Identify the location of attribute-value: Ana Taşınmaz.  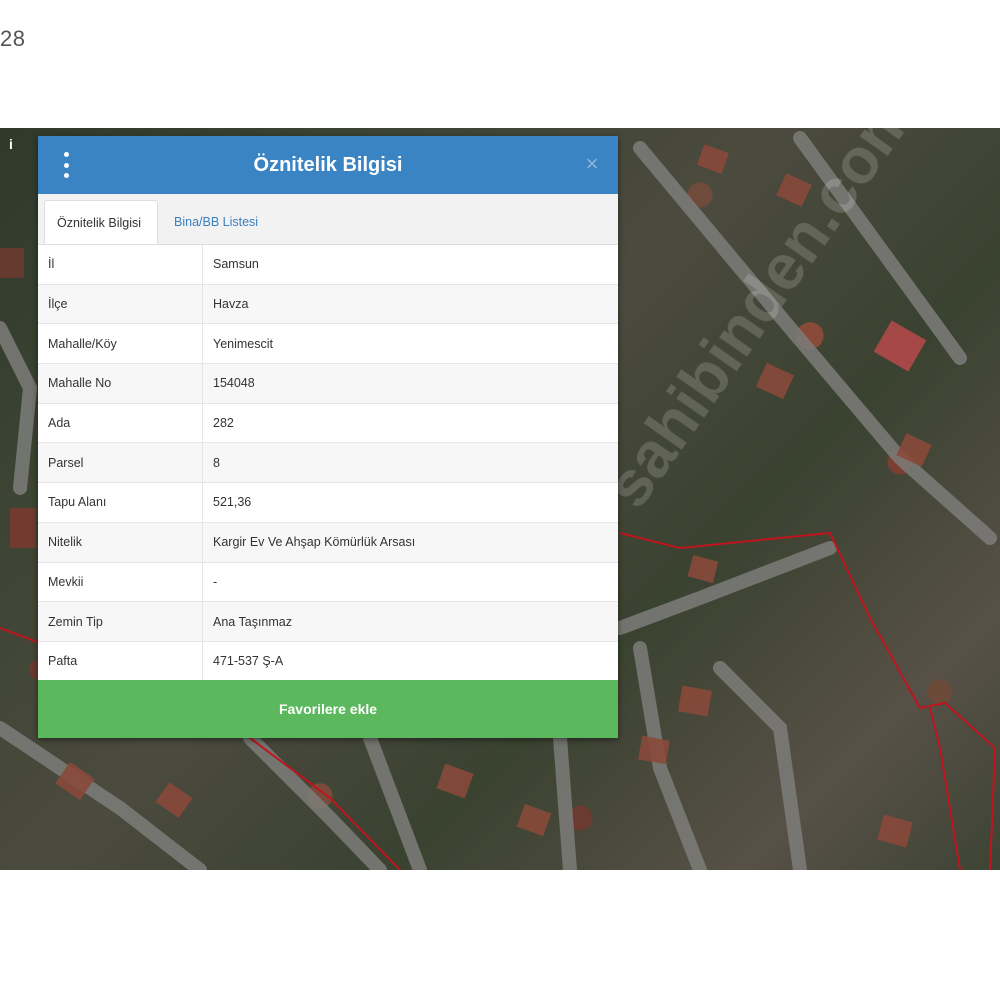
(410, 621).